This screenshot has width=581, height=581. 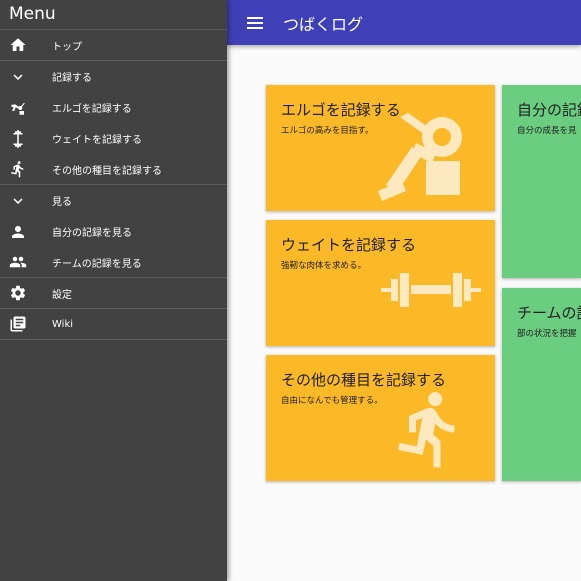 I want to click on menu-item-settings: 設定, so click(x=113, y=293).